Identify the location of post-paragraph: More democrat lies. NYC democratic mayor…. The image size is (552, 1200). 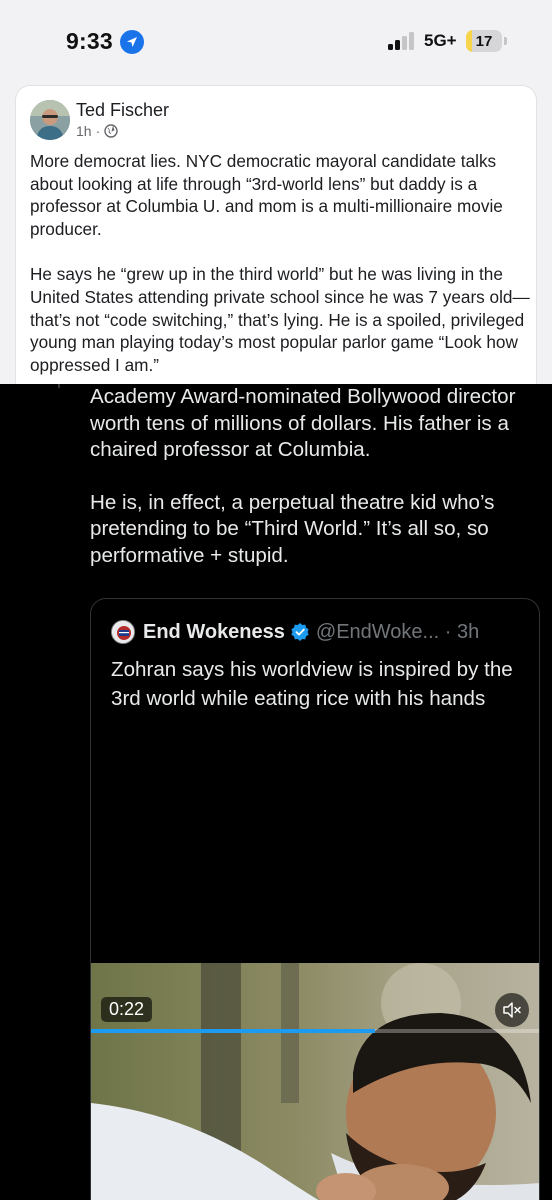
(266, 195).